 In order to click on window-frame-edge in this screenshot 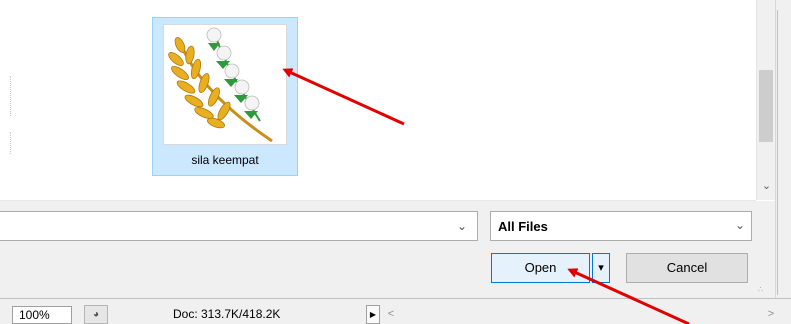, I will do `click(777, 152)`.